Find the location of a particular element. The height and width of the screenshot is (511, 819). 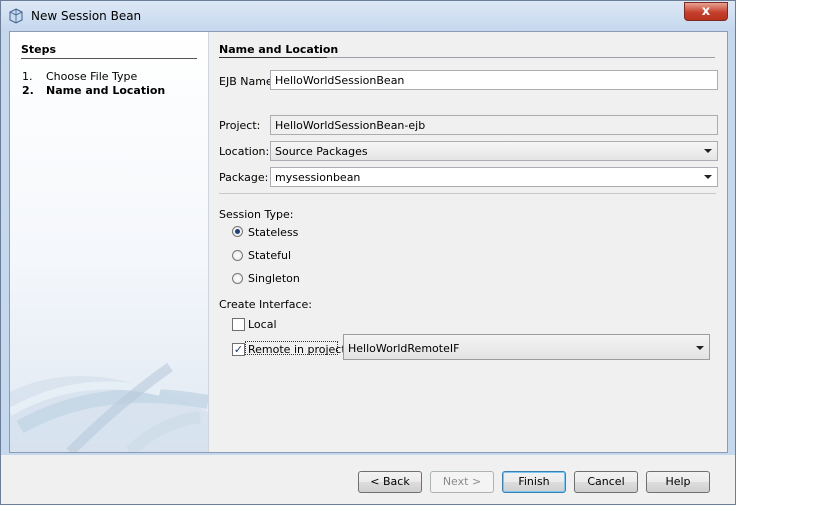

step-number: 2. is located at coordinates (28, 90).